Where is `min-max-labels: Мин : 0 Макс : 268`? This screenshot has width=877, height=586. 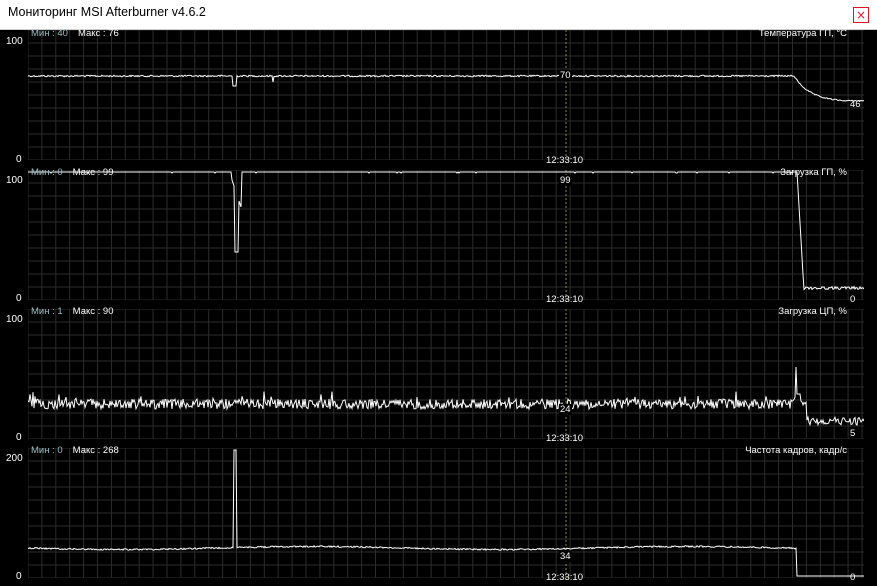 min-max-labels: Мин : 0 Макс : 268 is located at coordinates (75, 450).